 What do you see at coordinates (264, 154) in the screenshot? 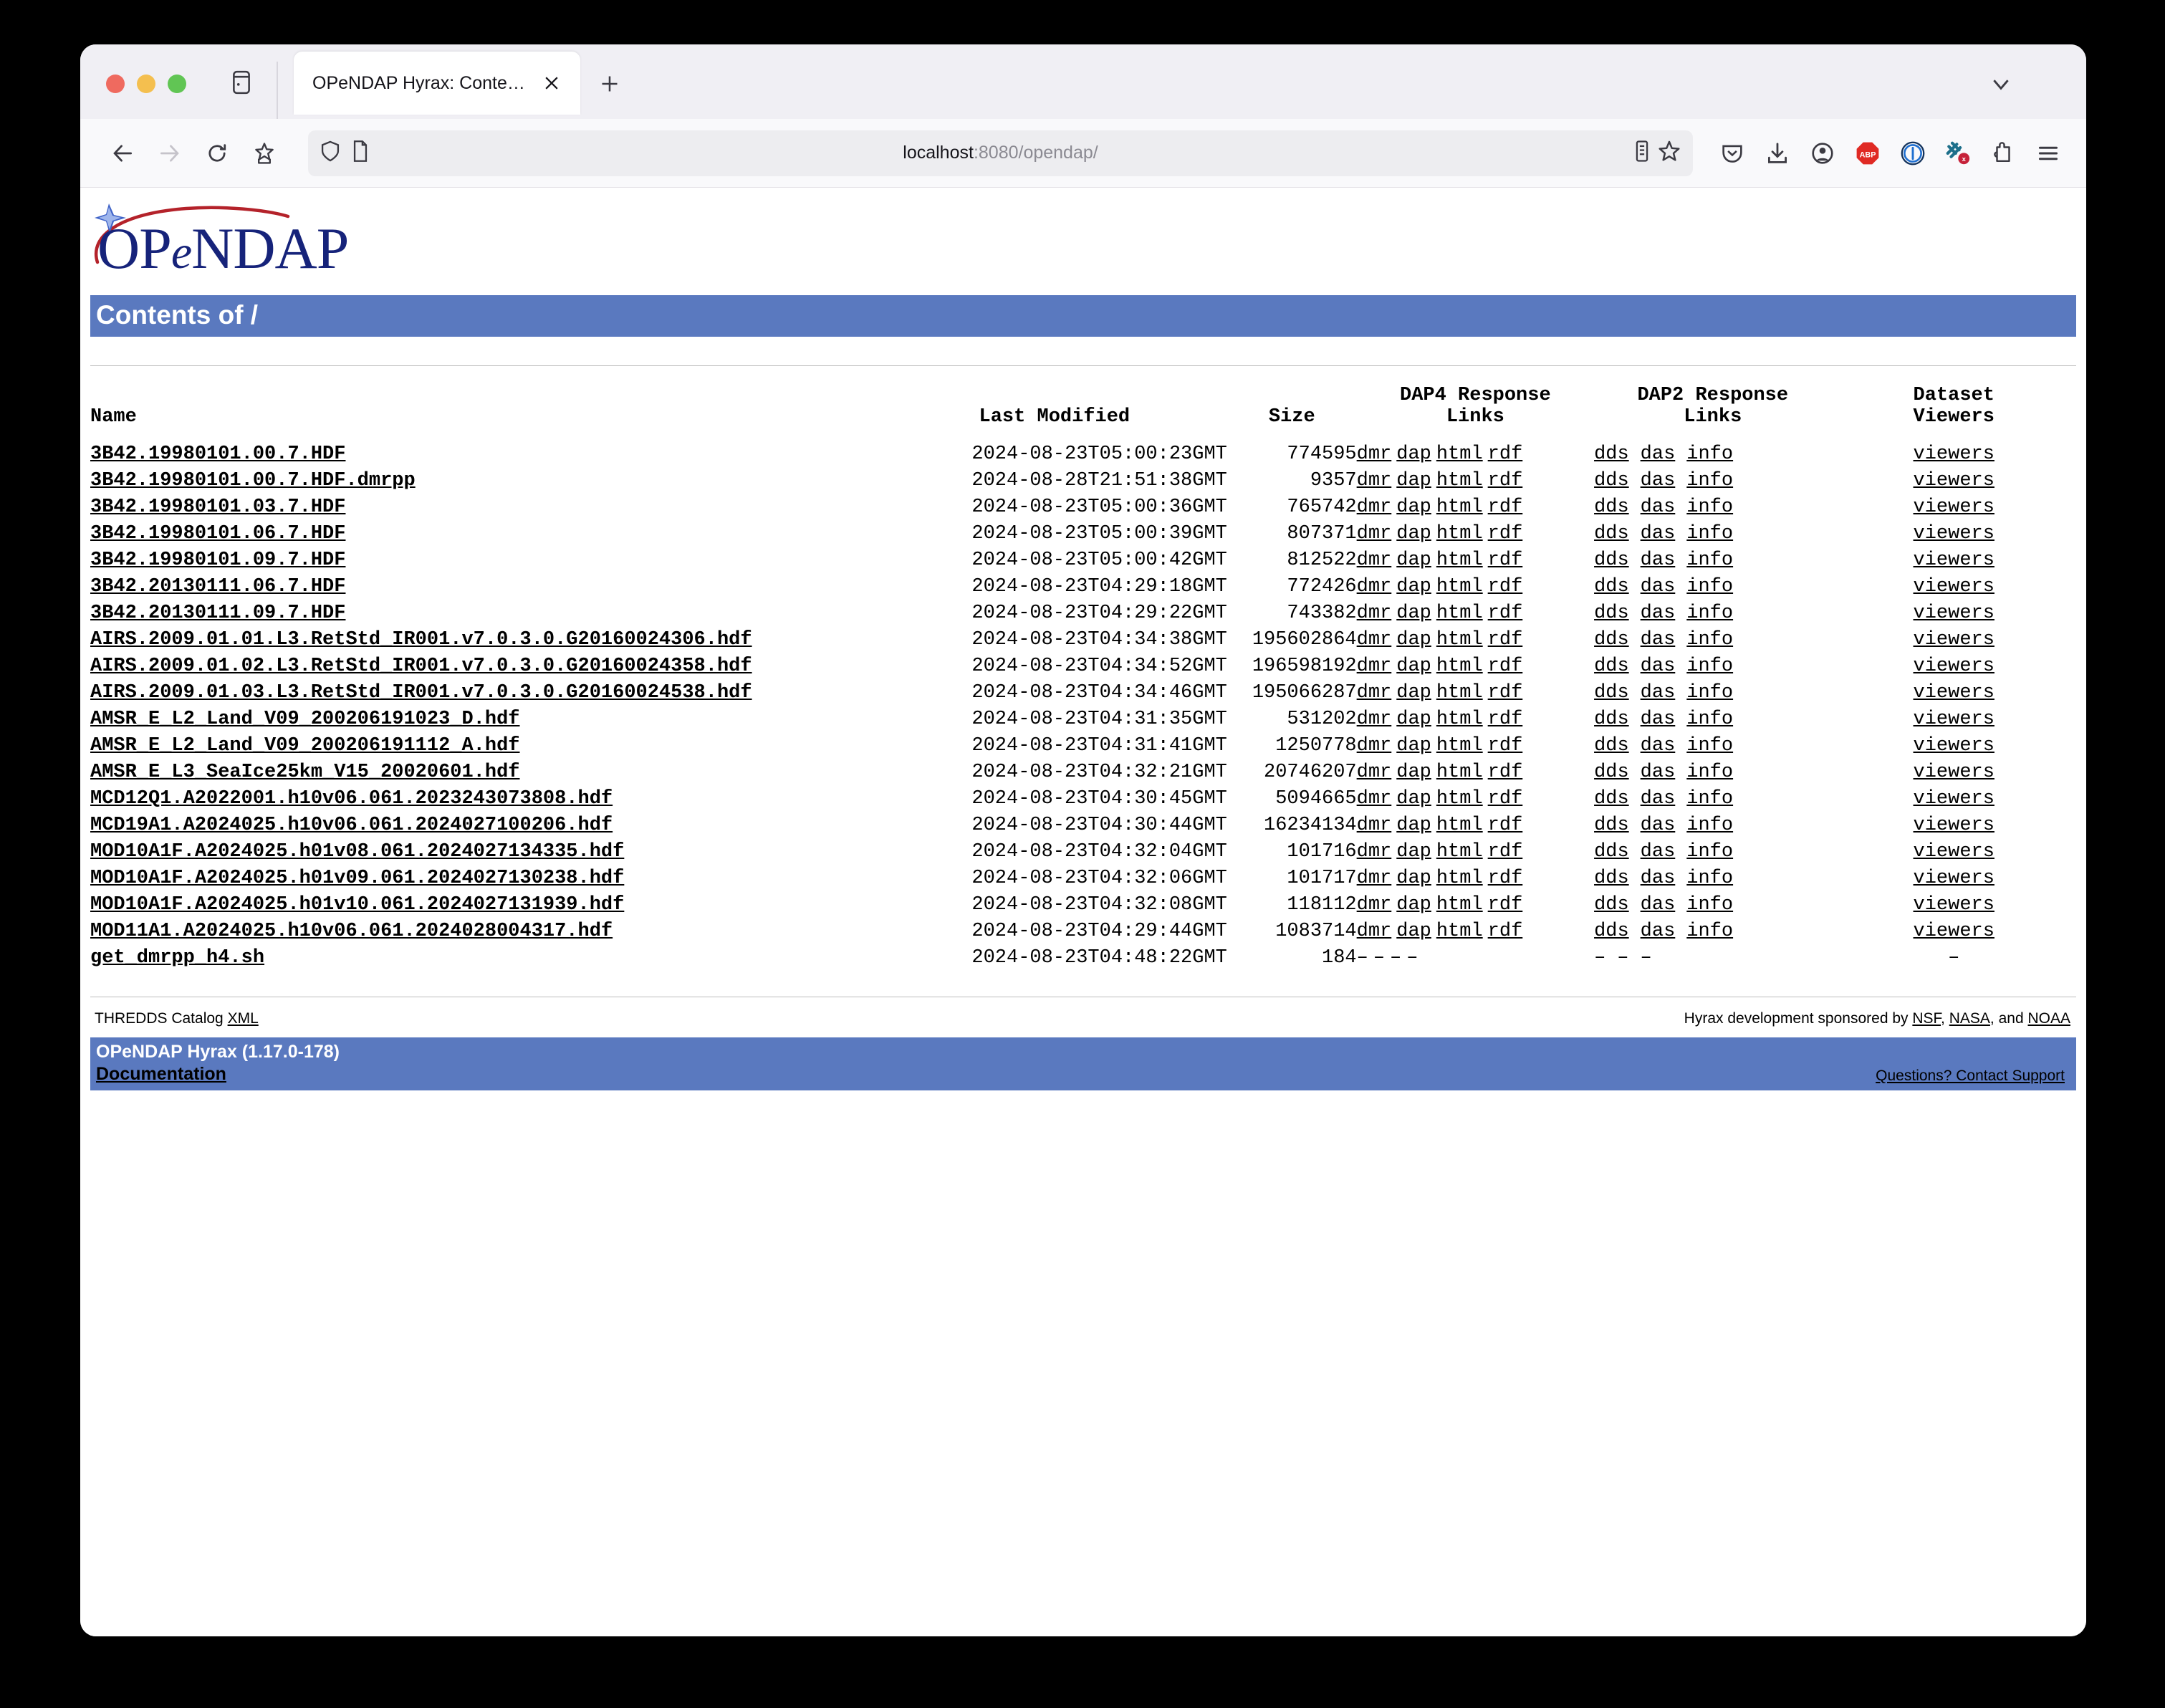
I see `bookmark-star-icon` at bounding box center [264, 154].